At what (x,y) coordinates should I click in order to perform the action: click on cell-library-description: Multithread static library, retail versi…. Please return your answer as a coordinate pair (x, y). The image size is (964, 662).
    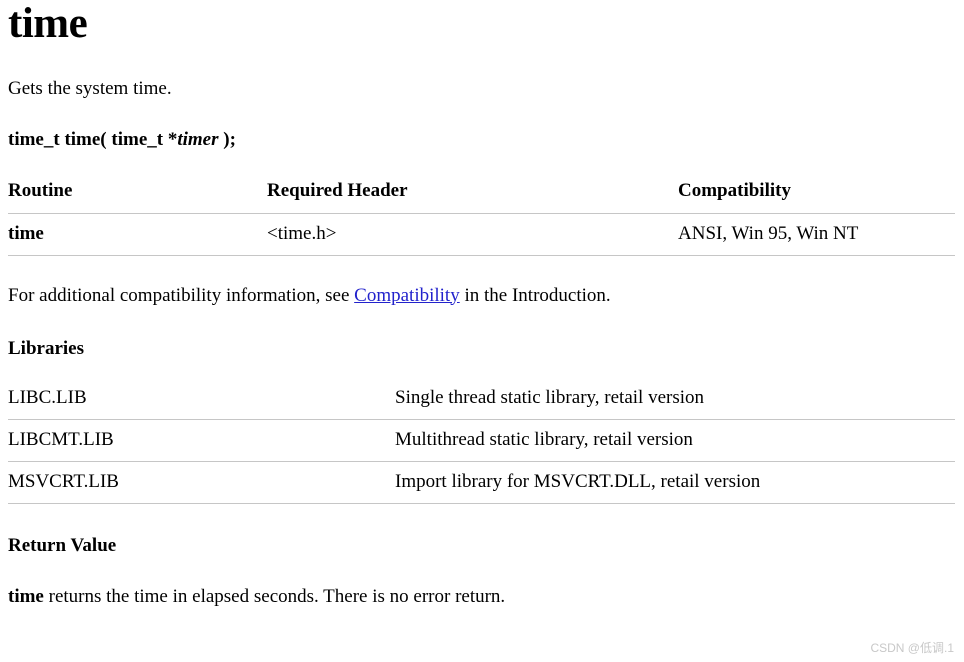
    Looking at the image, I should click on (544, 439).